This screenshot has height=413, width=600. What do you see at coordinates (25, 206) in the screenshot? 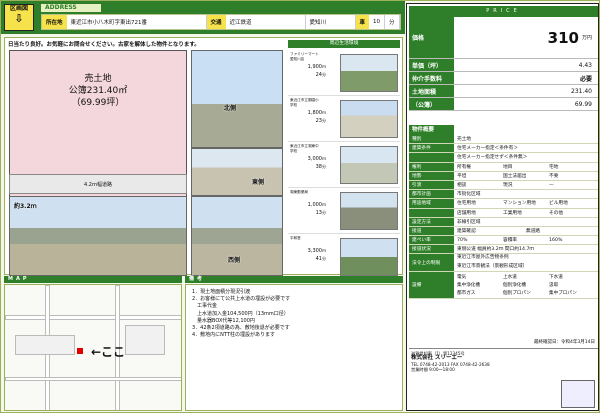
I see `photo-street-caption: 約3.2ｍ` at bounding box center [25, 206].